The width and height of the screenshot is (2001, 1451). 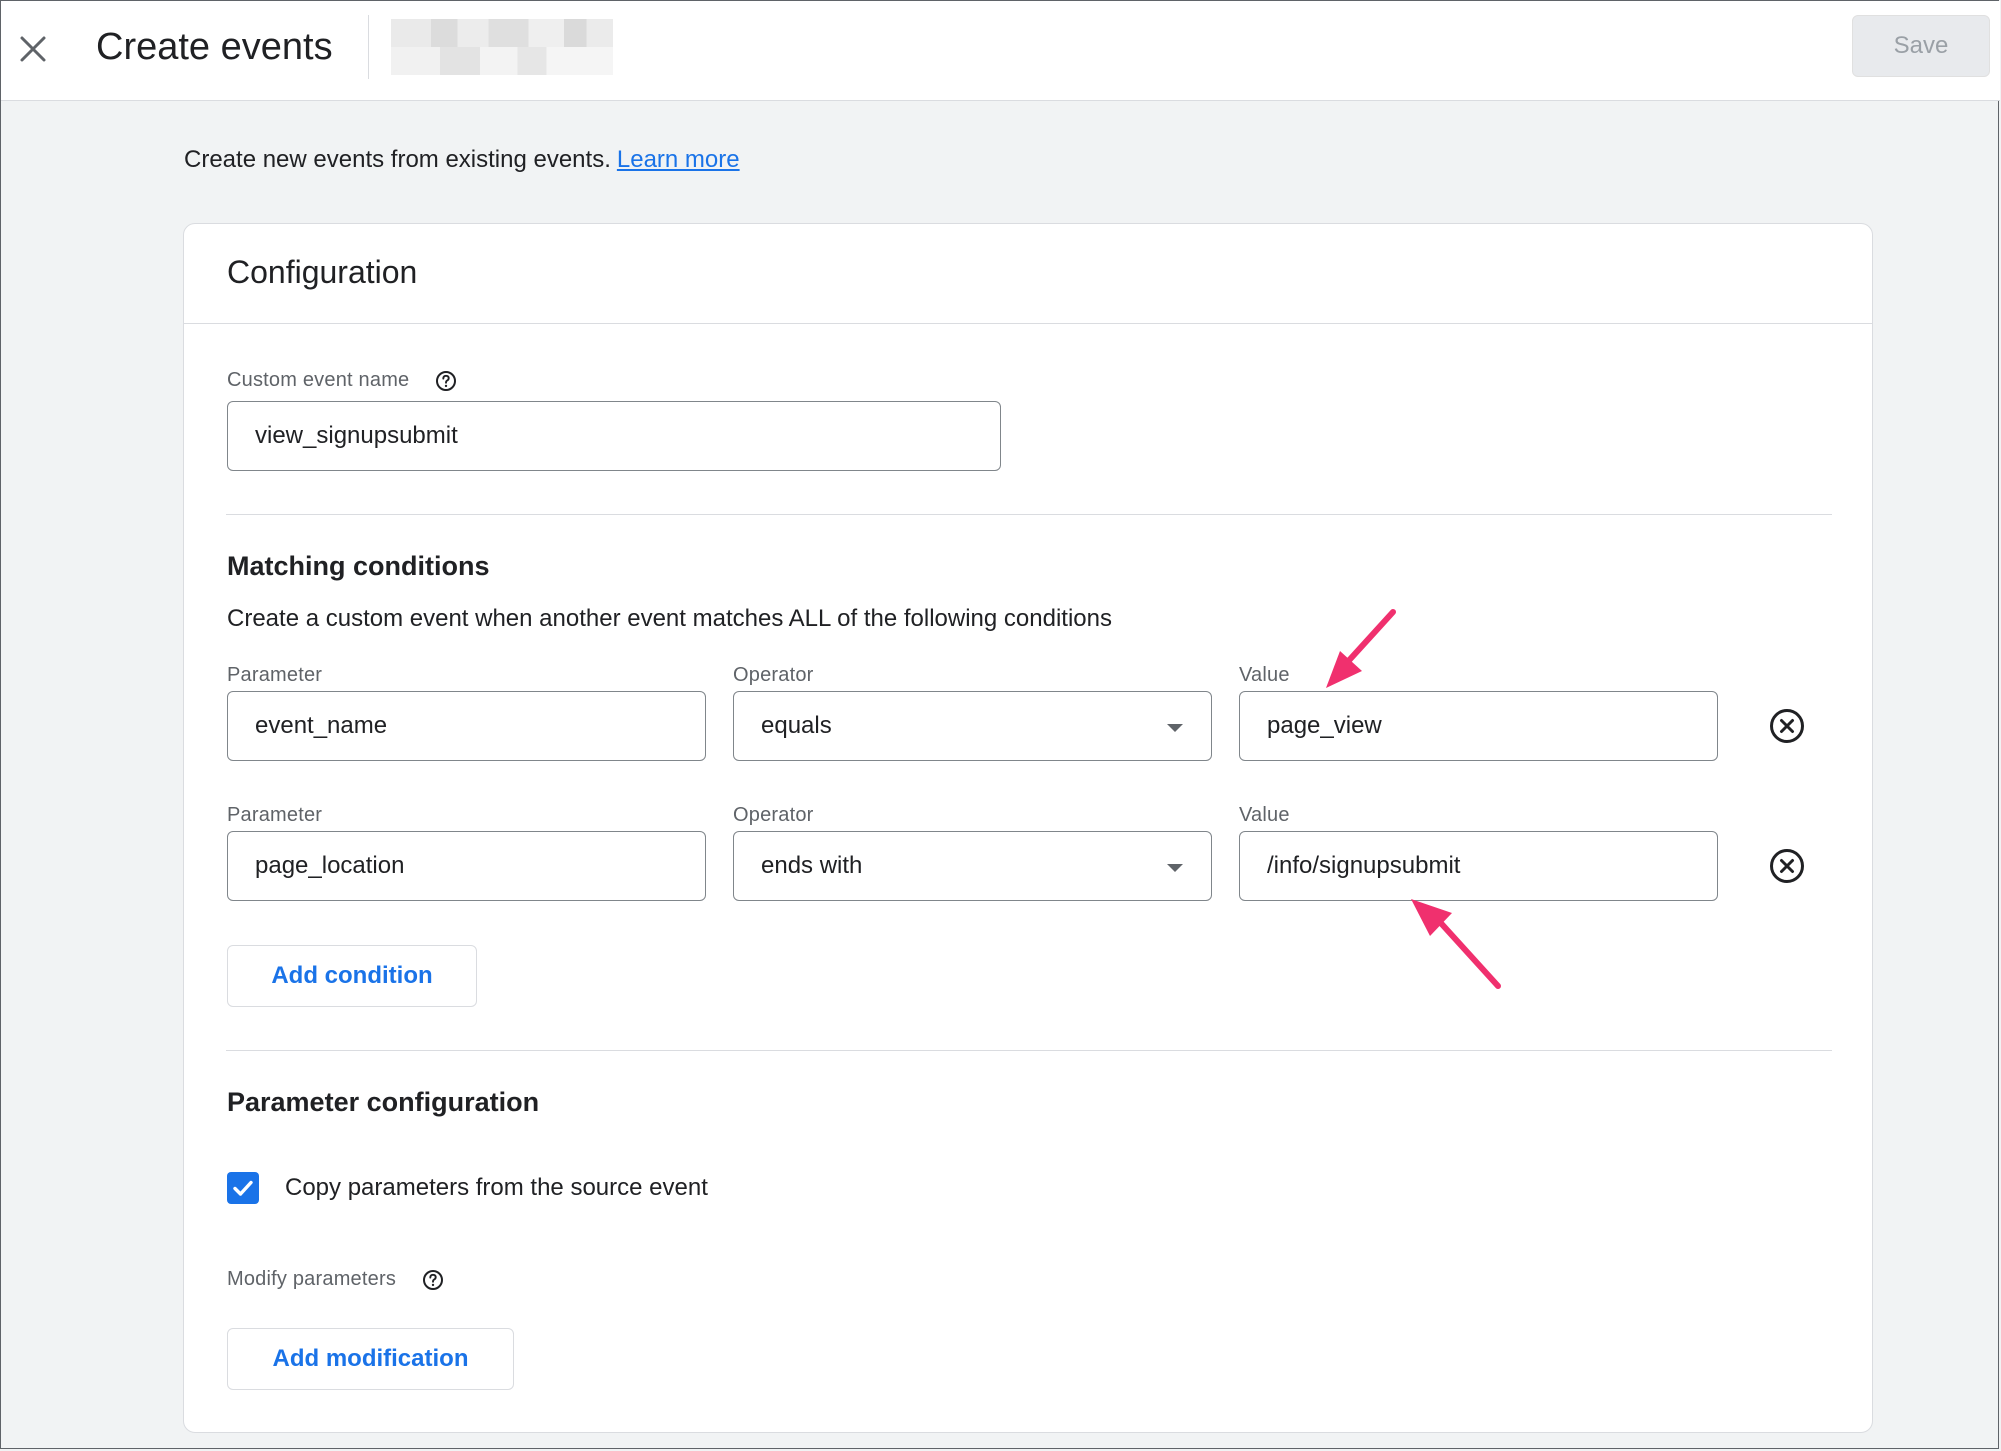 I want to click on operator-selected-value: equals, so click(x=796, y=725).